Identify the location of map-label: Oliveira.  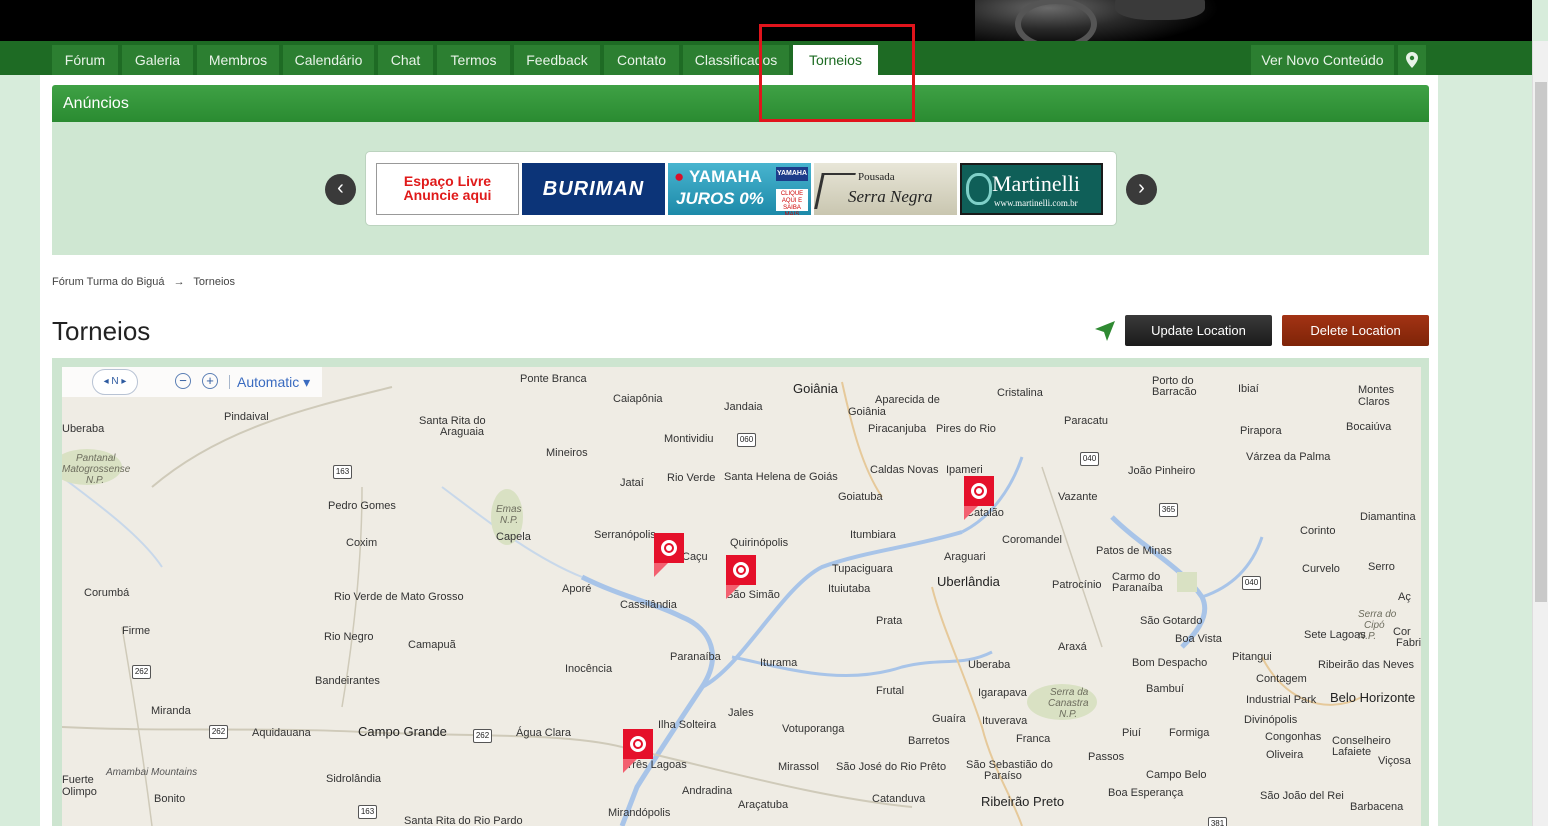
(1285, 755).